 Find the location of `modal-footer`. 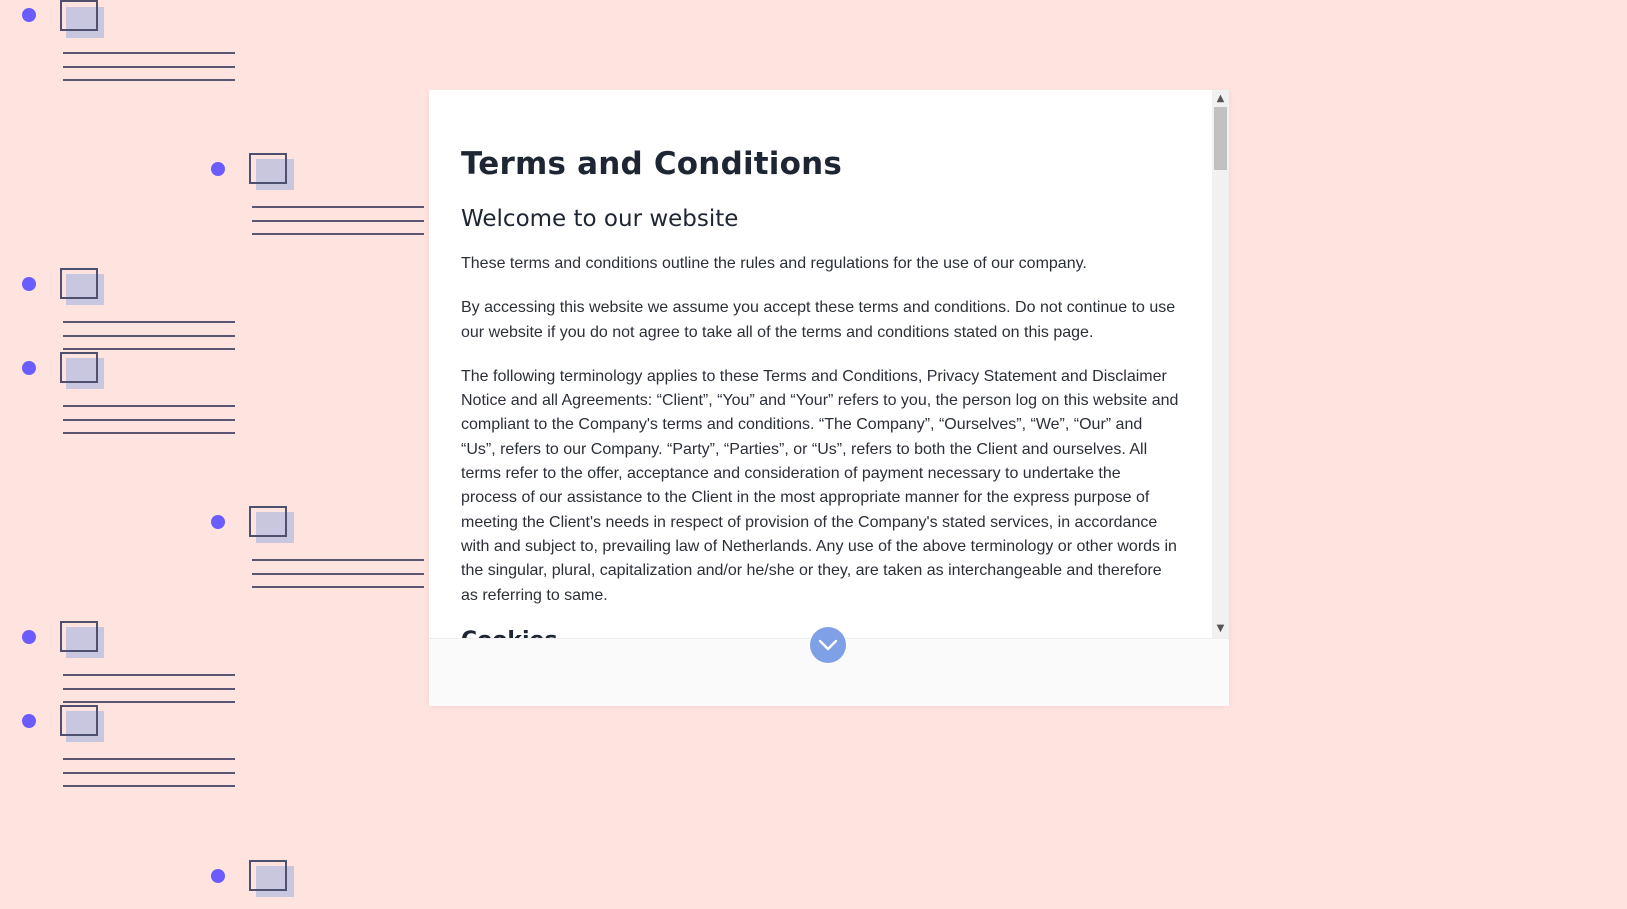

modal-footer is located at coordinates (829, 666).